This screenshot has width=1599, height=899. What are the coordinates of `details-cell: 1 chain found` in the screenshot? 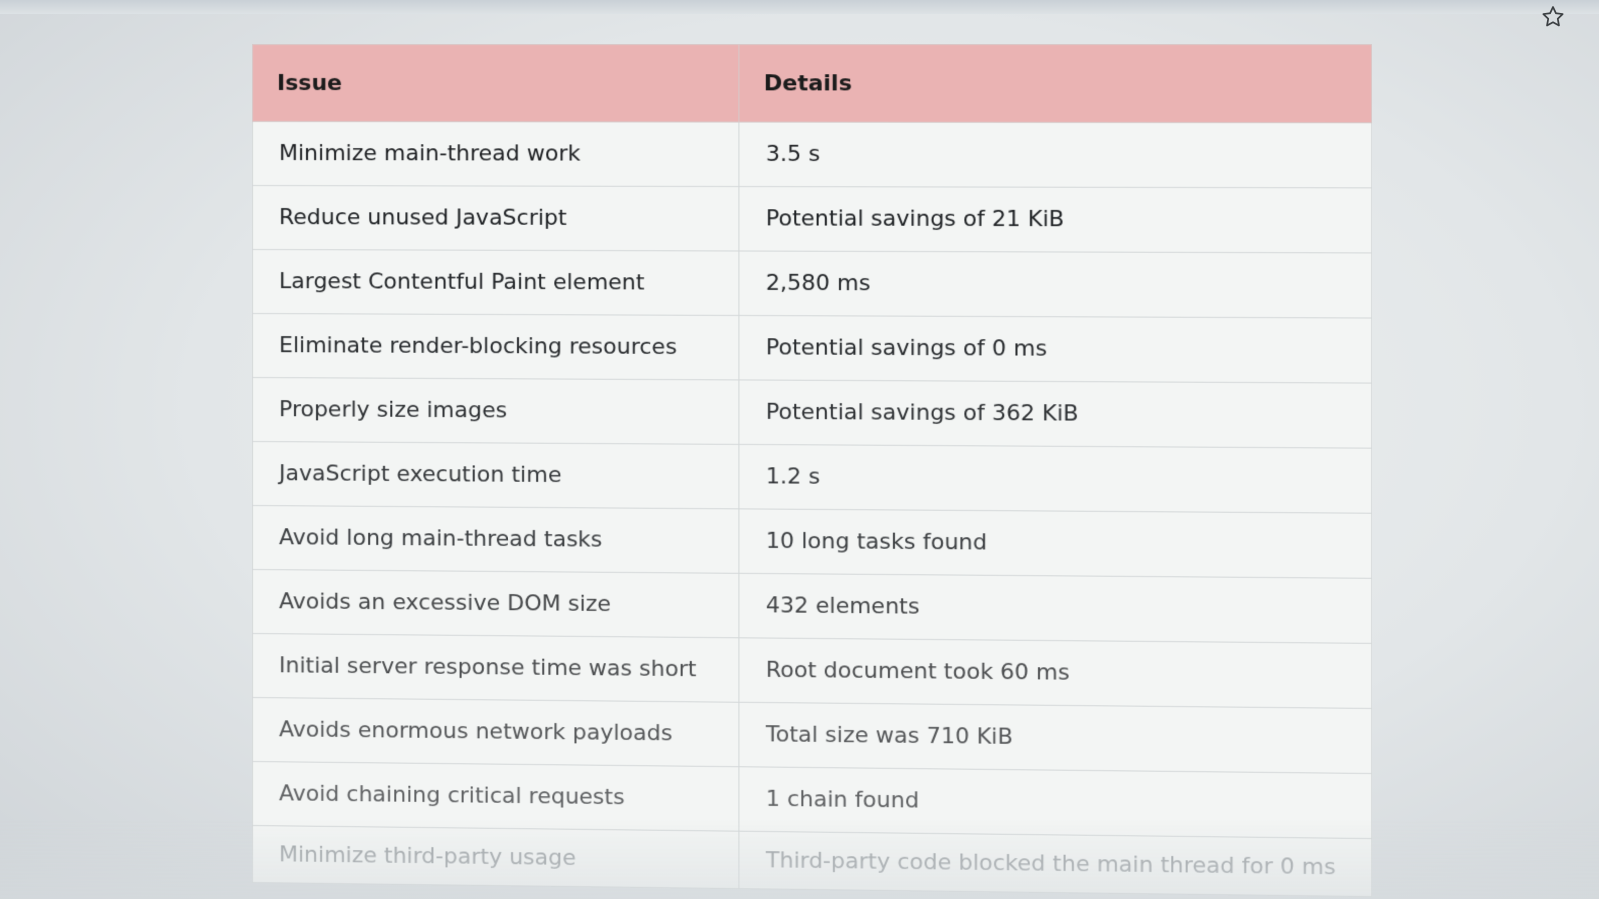 It's located at (1055, 802).